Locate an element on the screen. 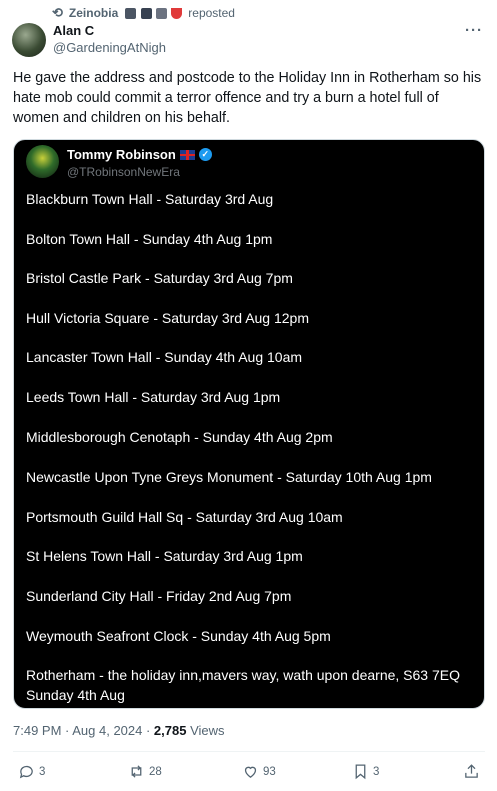 The height and width of the screenshot is (791, 497). reply-button: 3 is located at coordinates (31, 771).